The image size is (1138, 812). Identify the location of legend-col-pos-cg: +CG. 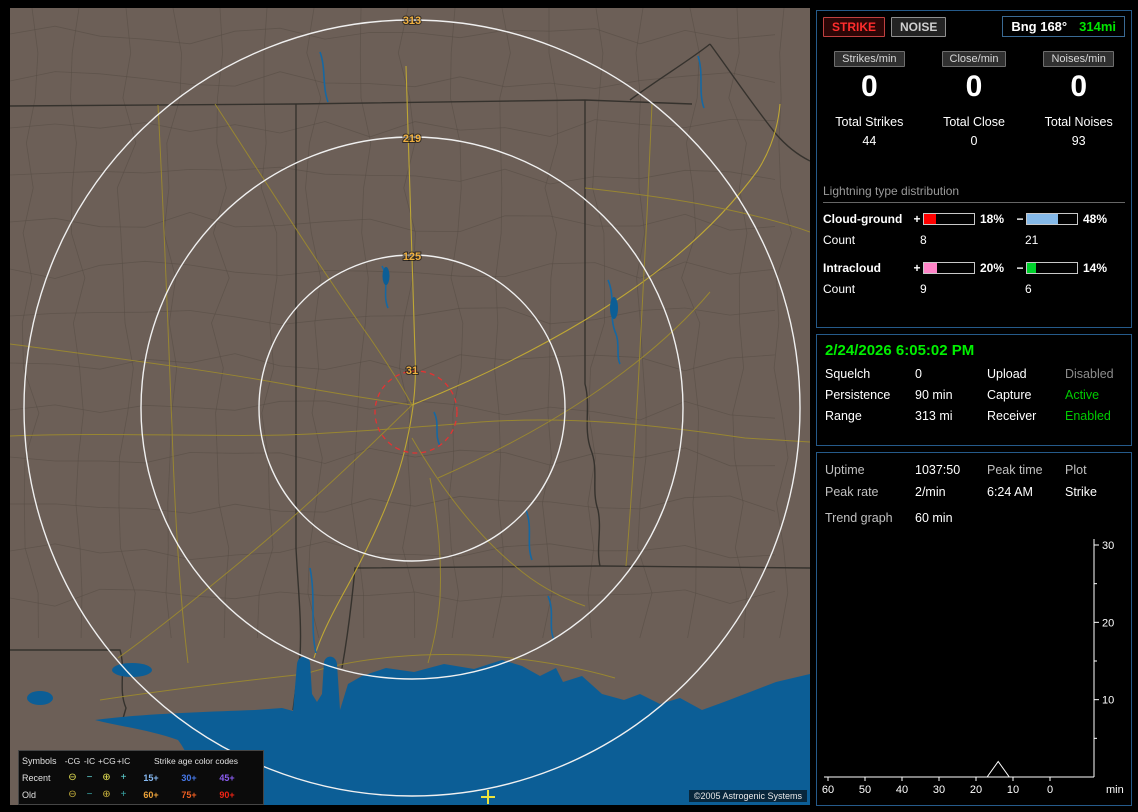
(107, 760).